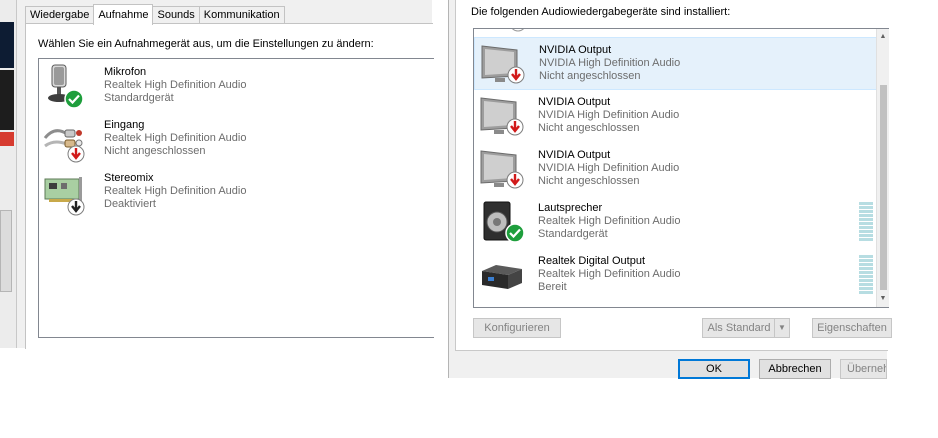 This screenshot has height=438, width=938. I want to click on device-name: Stereomix, so click(129, 178).